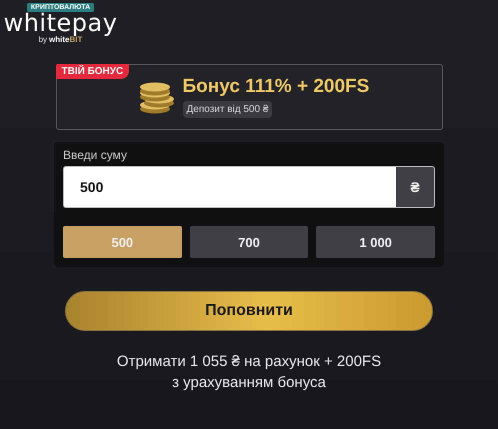 The height and width of the screenshot is (429, 498). I want to click on bonus-title: Бонус 111% + 200FS, so click(276, 87).